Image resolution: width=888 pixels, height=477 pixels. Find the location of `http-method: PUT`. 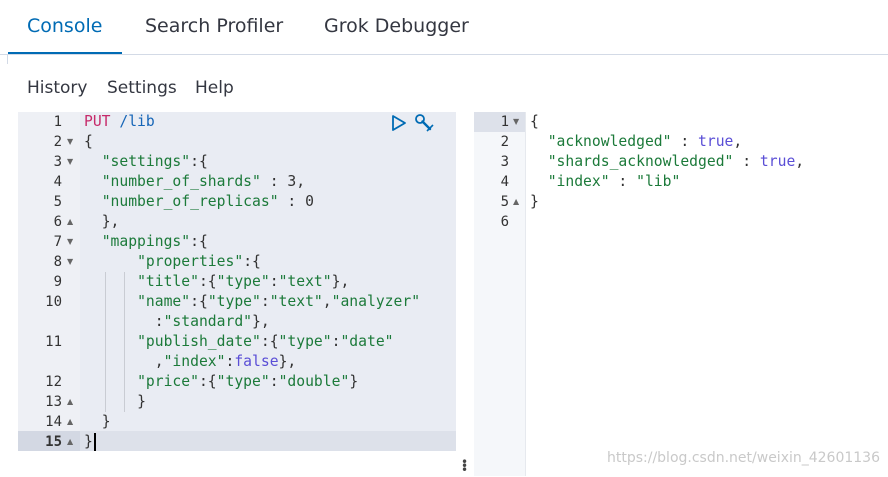

http-method: PUT is located at coordinates (97, 121).